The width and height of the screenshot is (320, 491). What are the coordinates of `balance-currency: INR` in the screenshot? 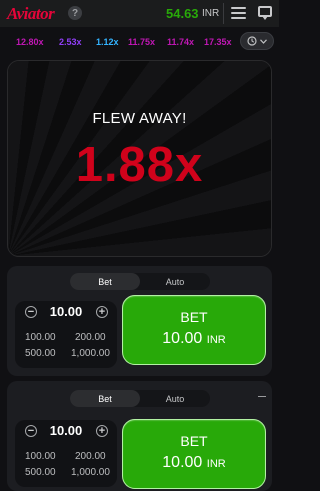 It's located at (211, 13).